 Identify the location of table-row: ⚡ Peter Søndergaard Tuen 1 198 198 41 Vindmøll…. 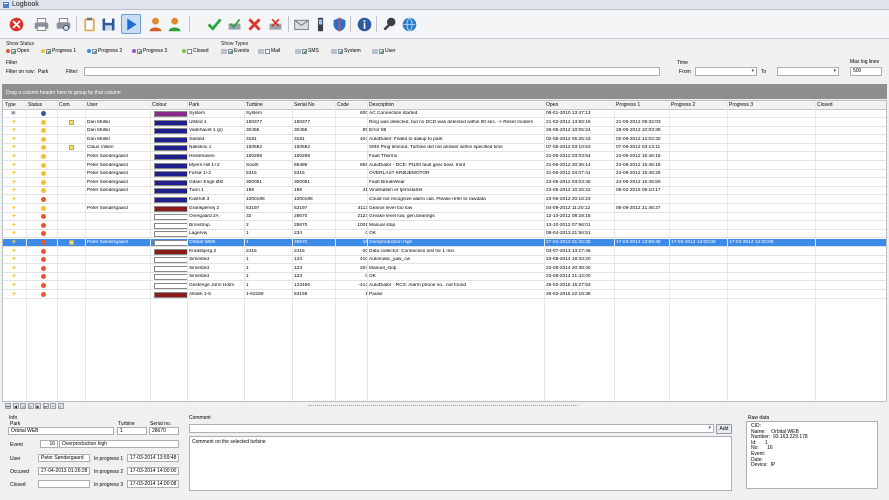
(444, 191).